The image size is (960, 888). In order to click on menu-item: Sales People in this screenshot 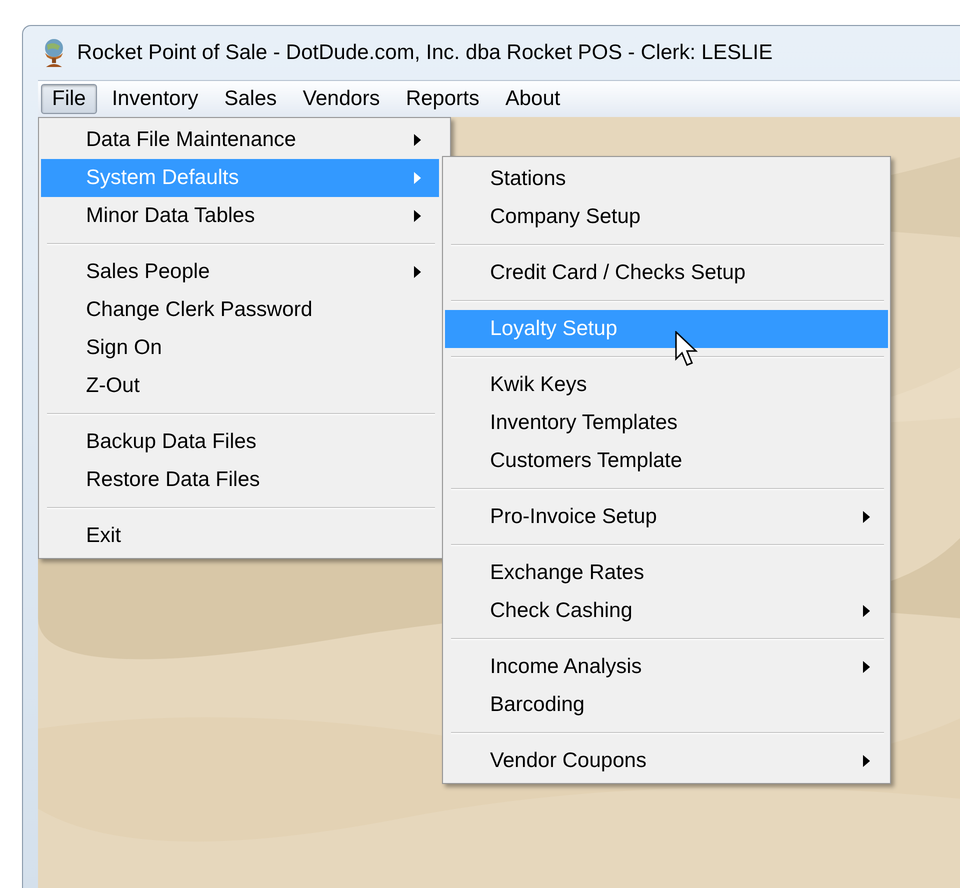, I will do `click(240, 272)`.